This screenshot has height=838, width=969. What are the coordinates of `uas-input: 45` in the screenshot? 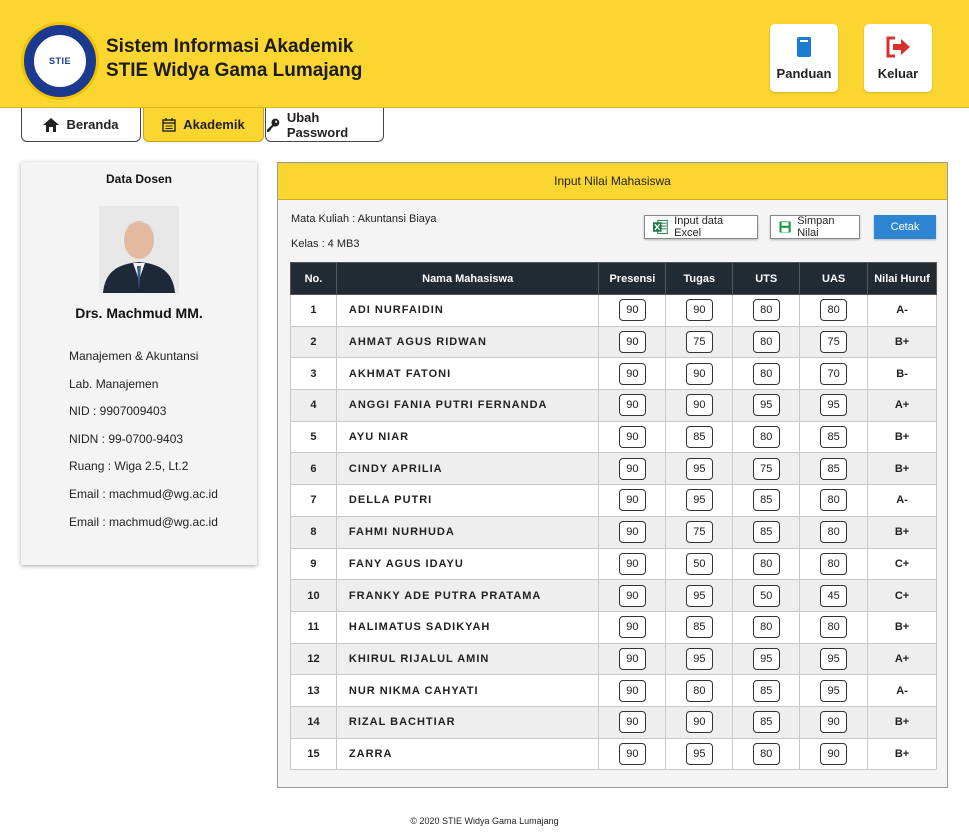 It's located at (834, 595).